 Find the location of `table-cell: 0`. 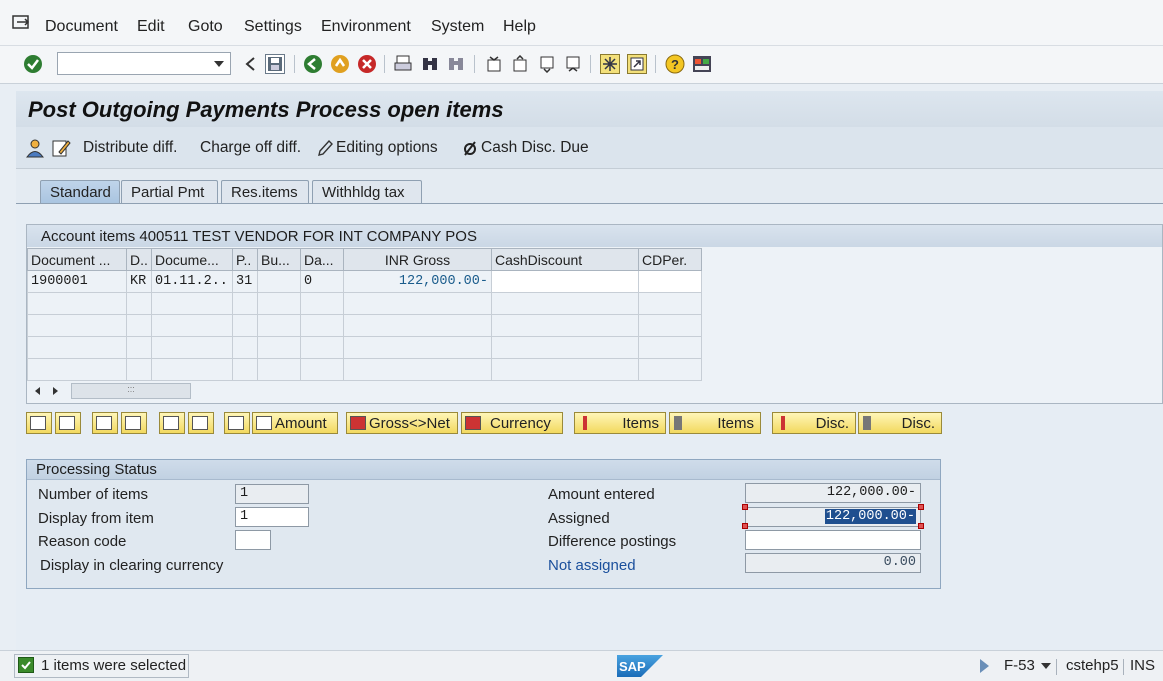

table-cell: 0 is located at coordinates (322, 281).